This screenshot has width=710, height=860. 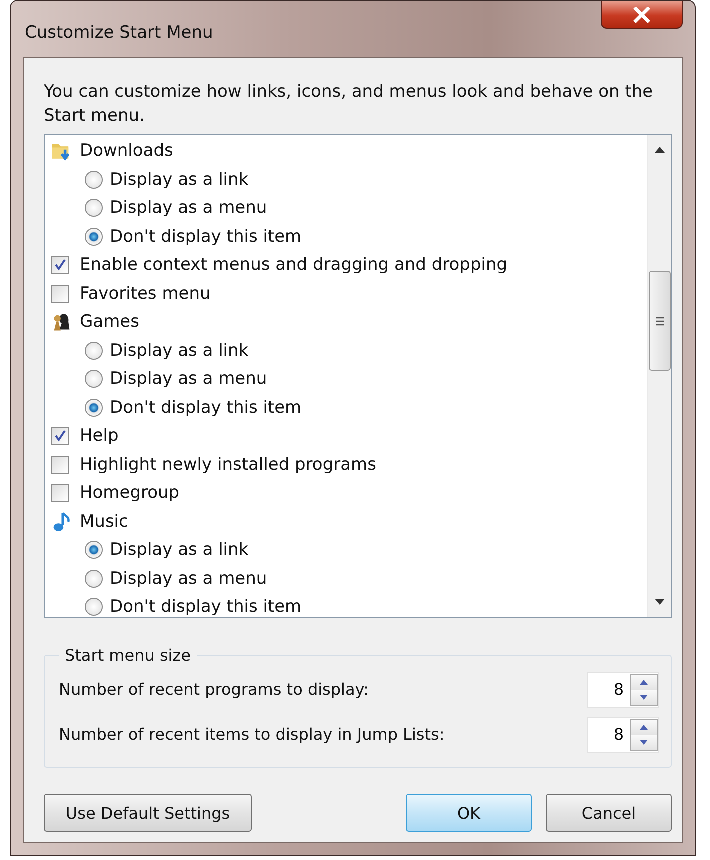 I want to click on checkbox-option: Highlight newly installed programs, so click(x=349, y=464).